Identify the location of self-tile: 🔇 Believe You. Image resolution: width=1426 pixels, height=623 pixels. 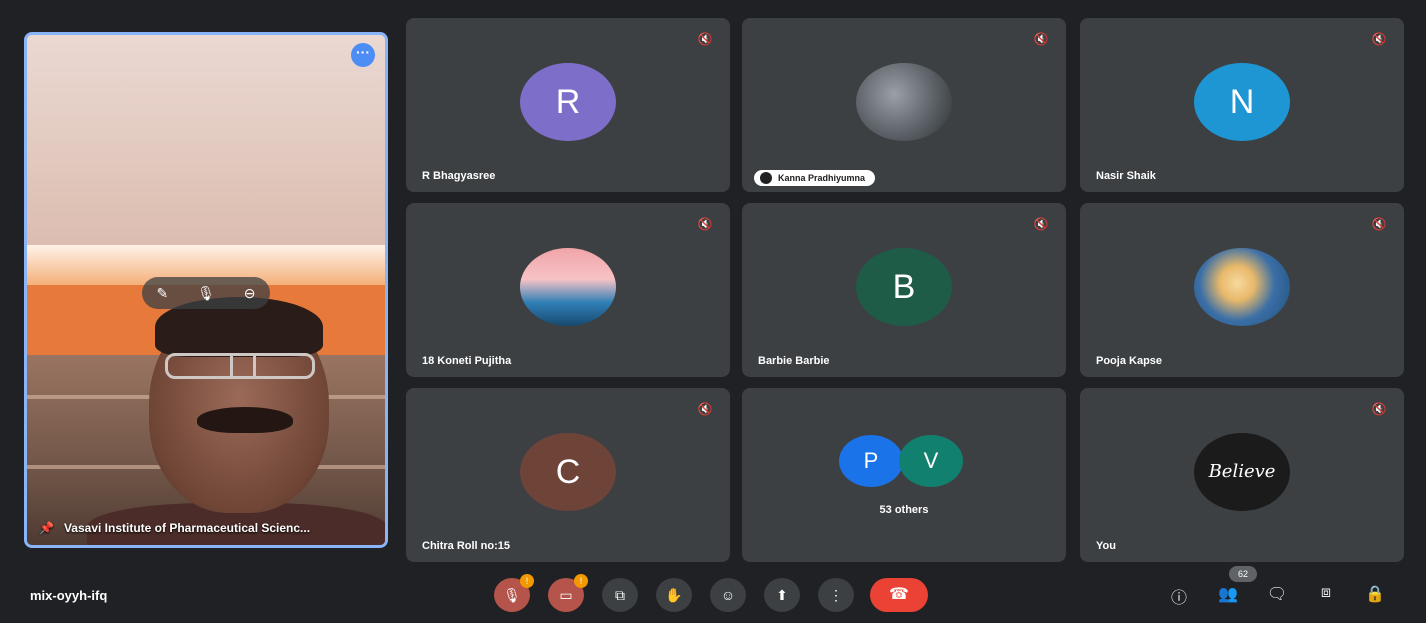
(1242, 475).